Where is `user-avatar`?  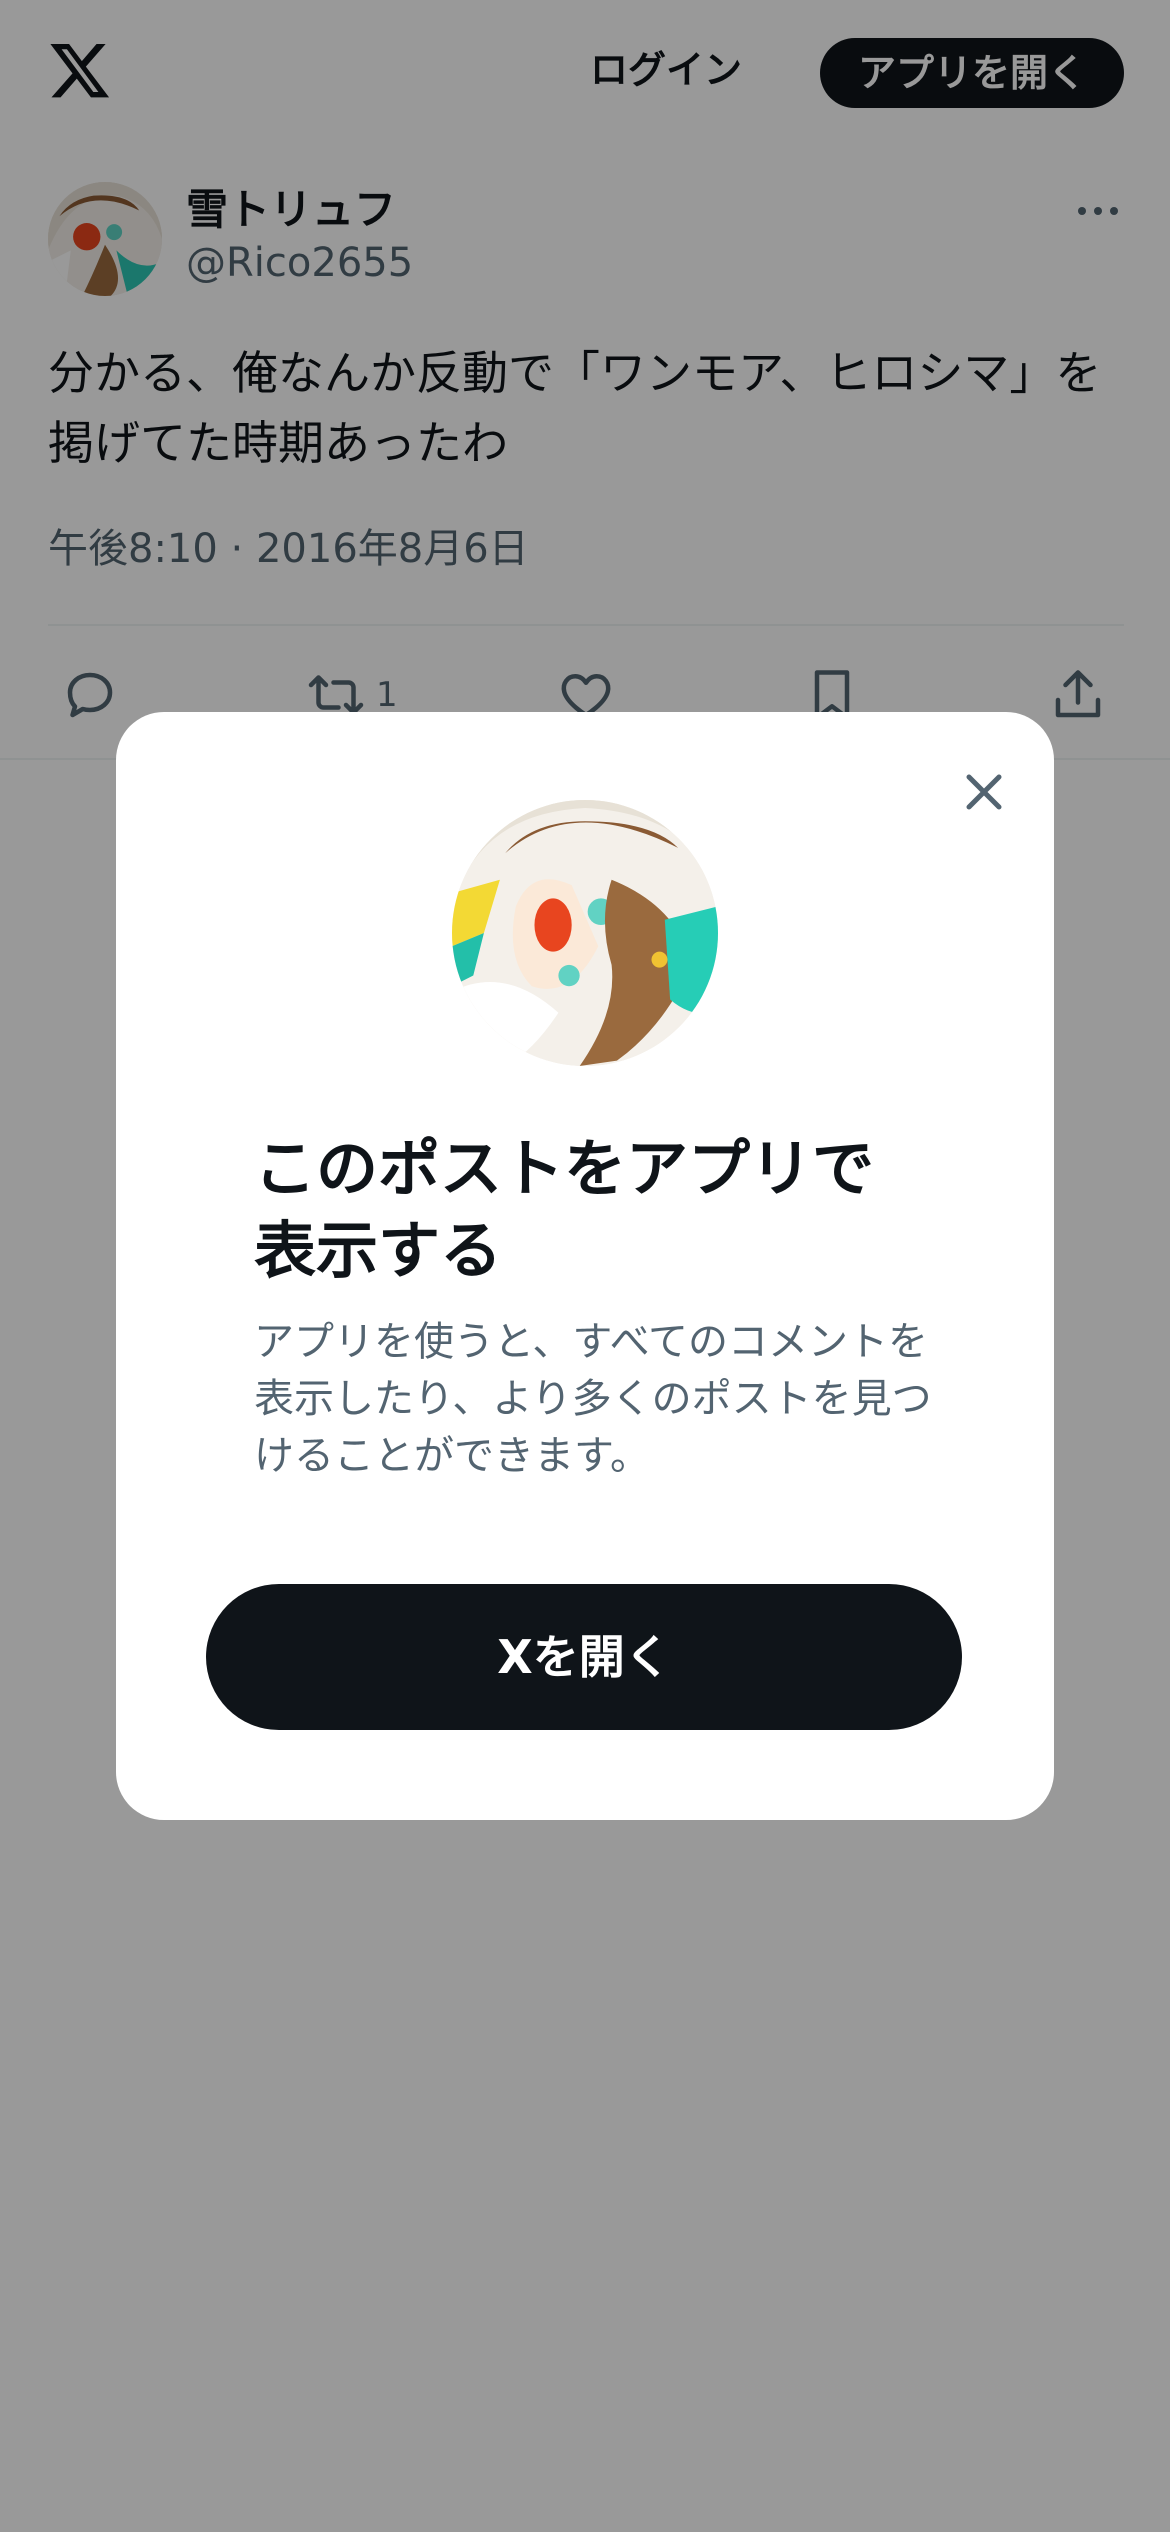
user-avatar is located at coordinates (585, 933).